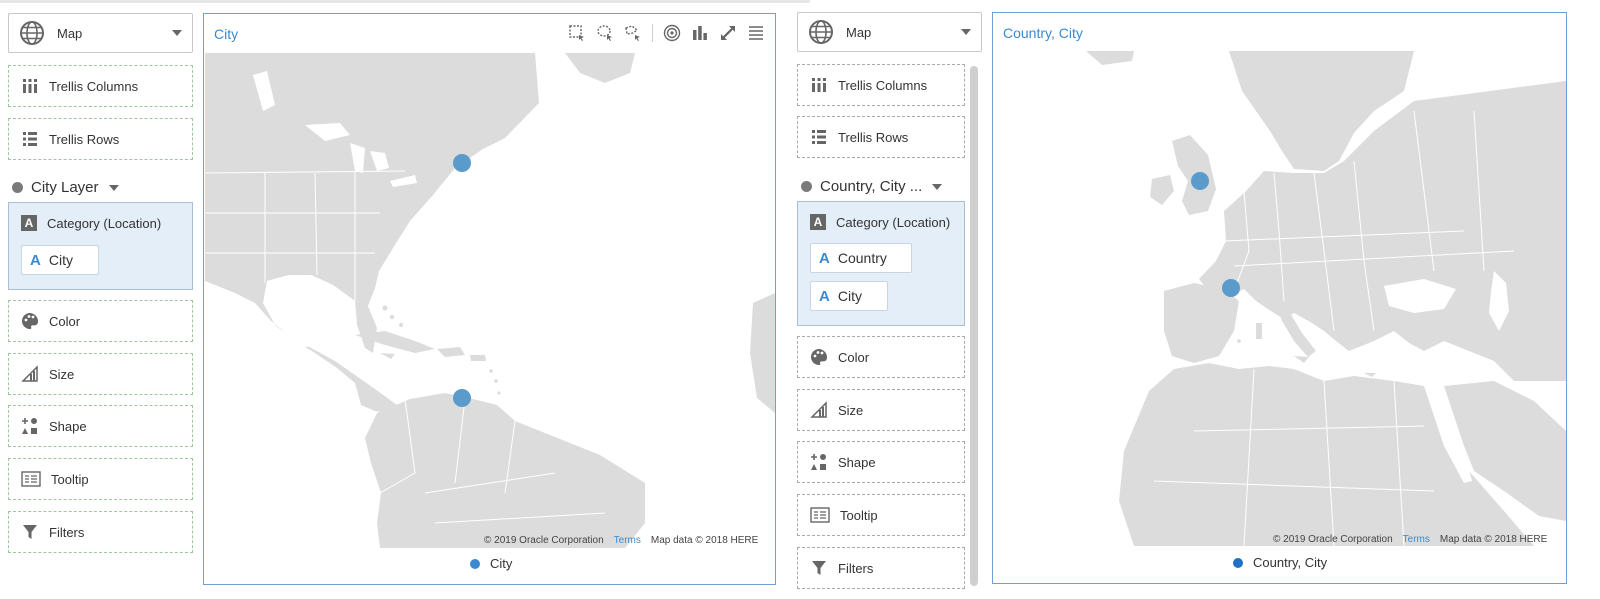 The width and height of the screenshot is (1600, 599). What do you see at coordinates (652, 33) in the screenshot?
I see `toolbar-separator` at bounding box center [652, 33].